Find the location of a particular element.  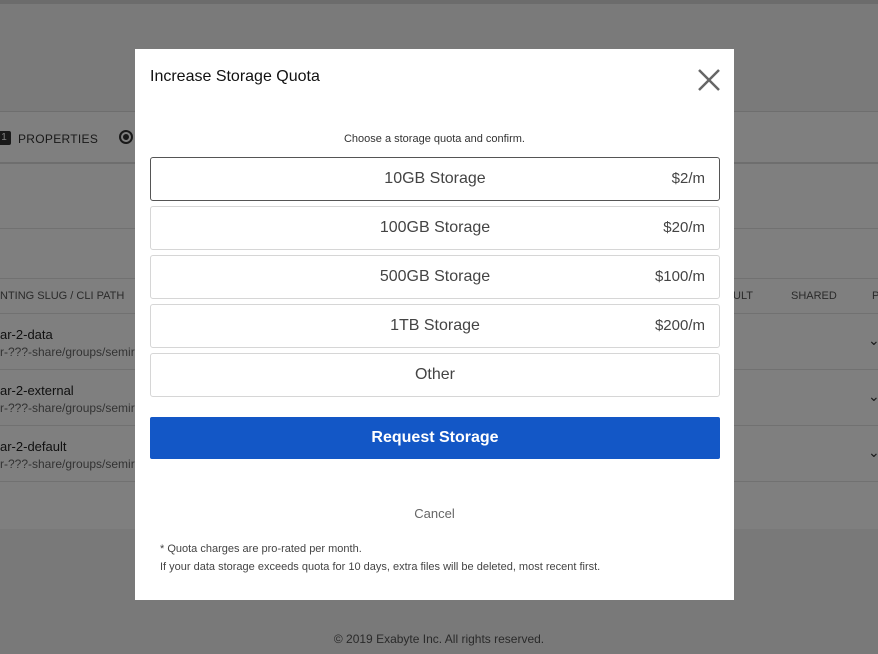

option-label: 10GB Storage is located at coordinates (435, 178).